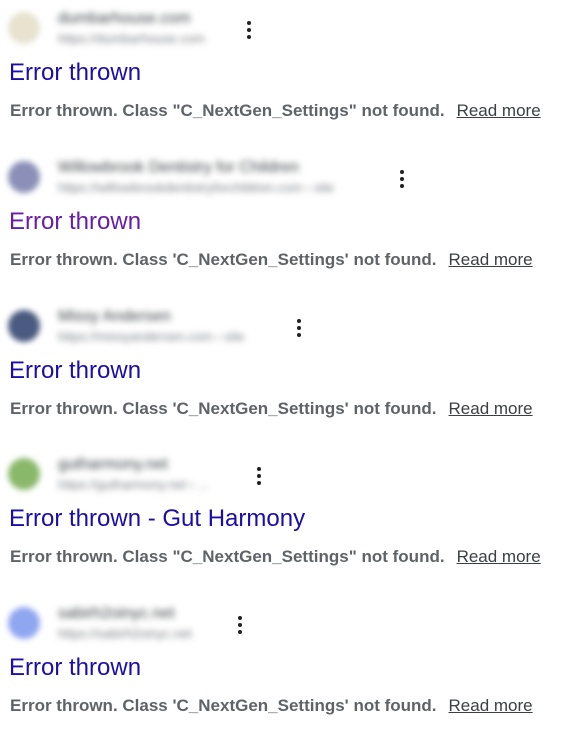  I want to click on site-name: sabirh2oinyc.net, so click(116, 613).